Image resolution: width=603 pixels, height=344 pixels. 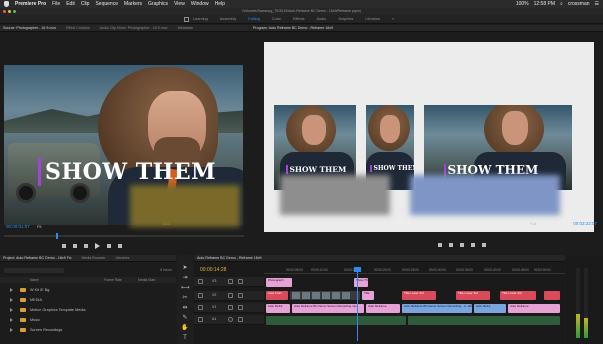 What do you see at coordinates (70, 4) in the screenshot?
I see `menu-edit: Edit` at bounding box center [70, 4].